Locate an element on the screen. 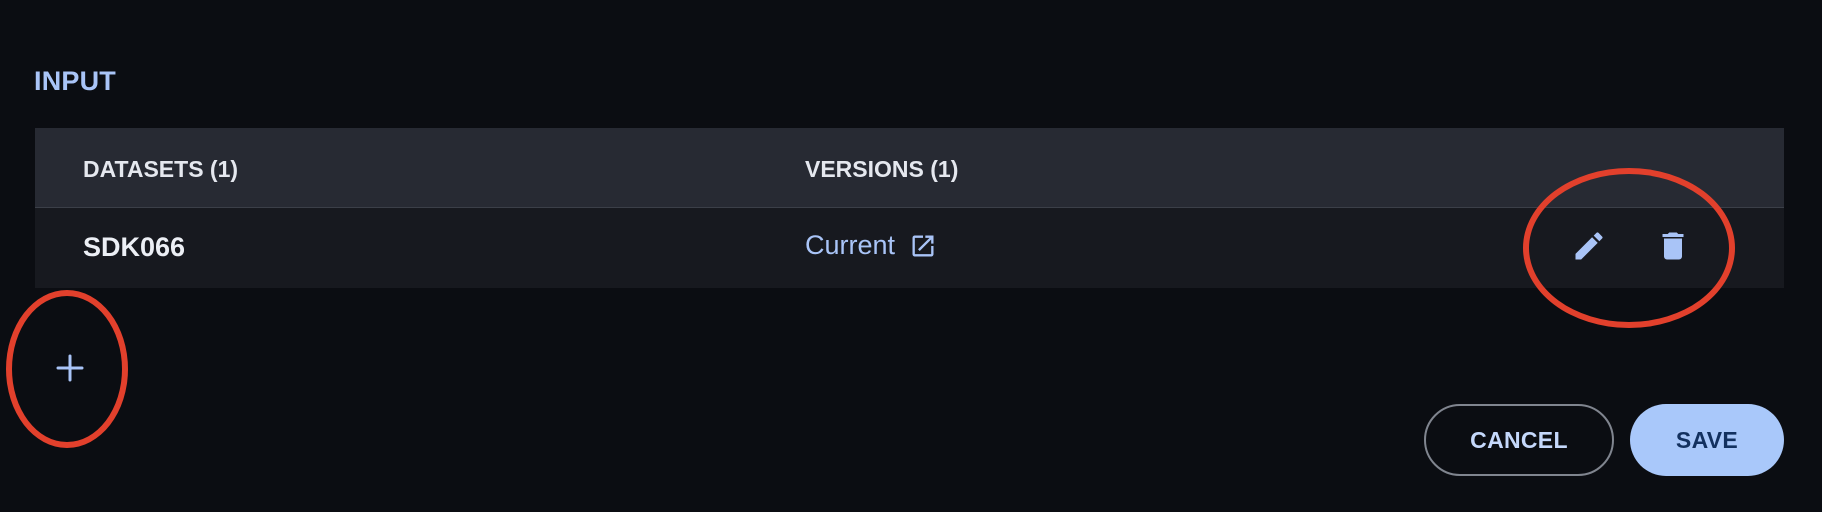 The height and width of the screenshot is (512, 1822). delete-icon is located at coordinates (1673, 248).